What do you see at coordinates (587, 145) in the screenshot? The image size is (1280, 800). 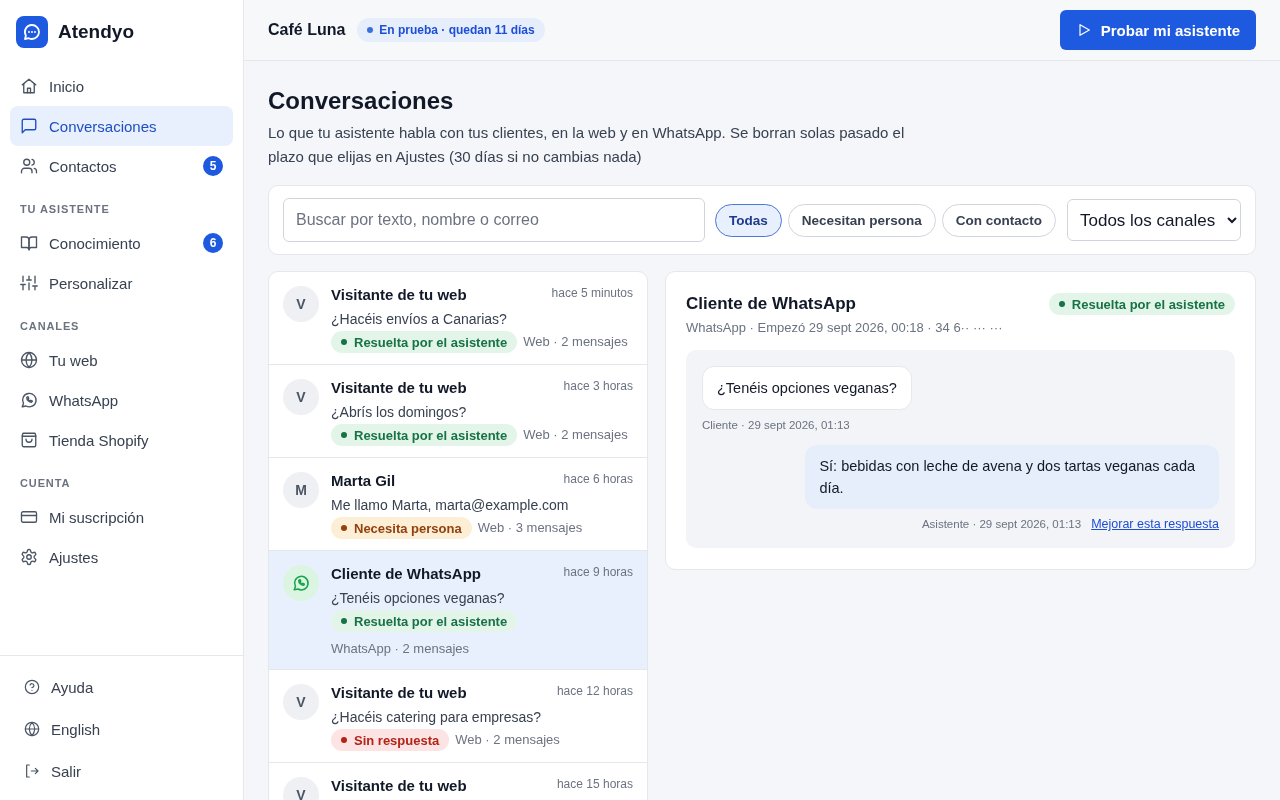 I see `page-description: Lo que tu asistente habla con tus clientes, en la web y en WhatsApp. Se borran solas pasado el plazo que elijas en Ajustes (30 días si no cambias nada)` at bounding box center [587, 145].